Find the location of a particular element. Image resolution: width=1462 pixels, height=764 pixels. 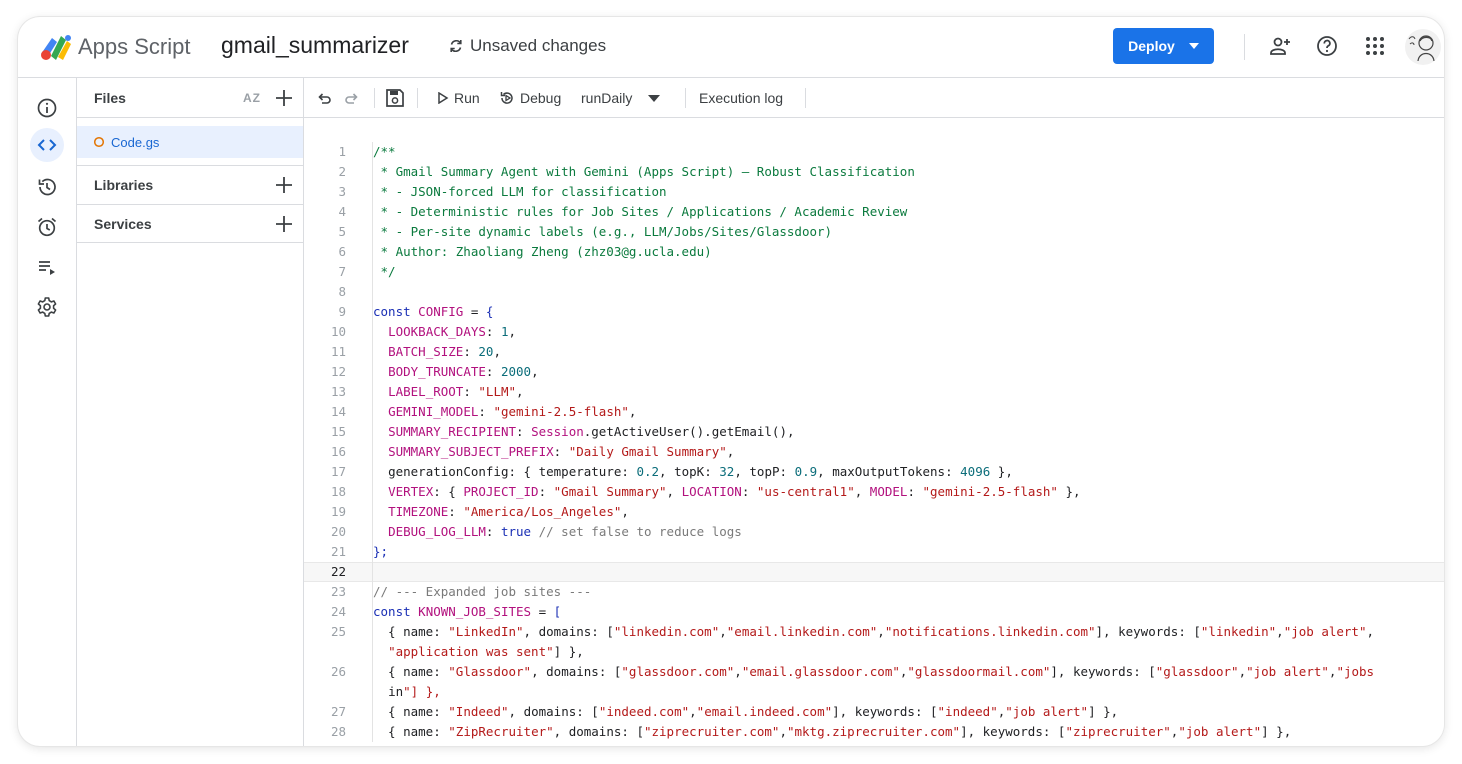

file-item-code-gs: Code.gs is located at coordinates (190, 142).